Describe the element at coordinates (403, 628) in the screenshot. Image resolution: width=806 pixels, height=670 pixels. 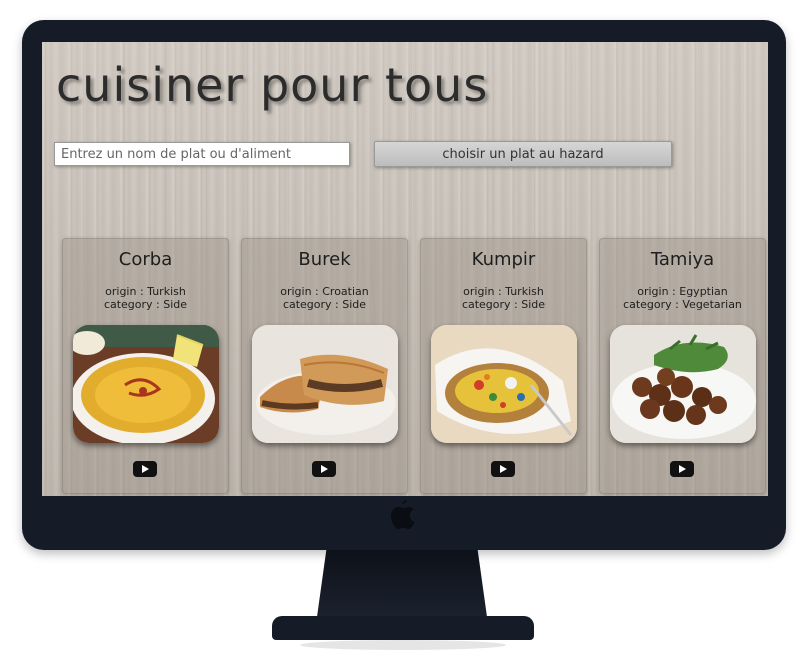
I see `monitor-stand-base` at that location.